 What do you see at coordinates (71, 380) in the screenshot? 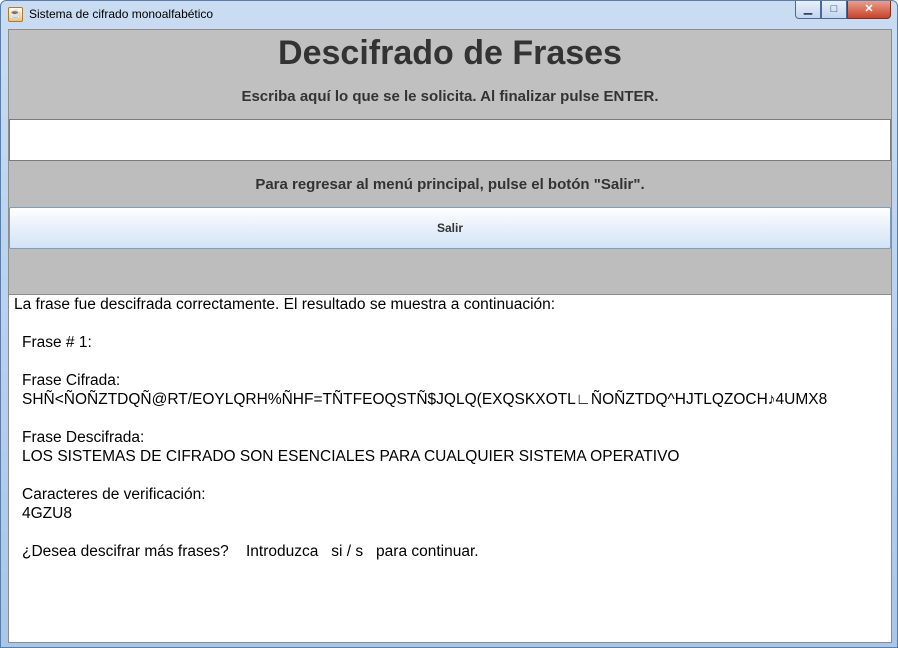
I see `ciphered-label: Frase Cifrada:` at bounding box center [71, 380].